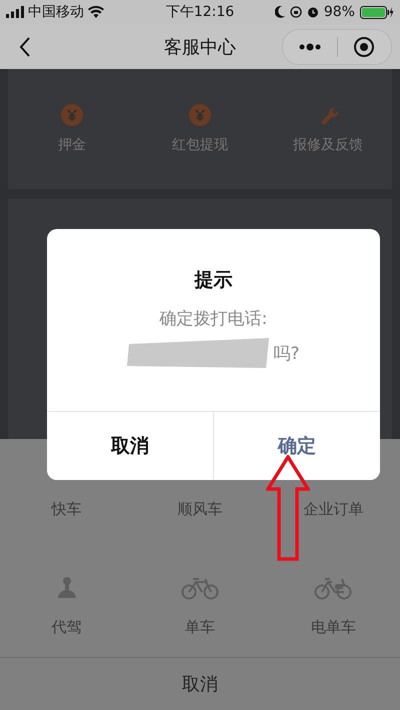 This screenshot has width=400, height=710. What do you see at coordinates (25, 46) in the screenshot?
I see `chevron-left-icon` at bounding box center [25, 46].